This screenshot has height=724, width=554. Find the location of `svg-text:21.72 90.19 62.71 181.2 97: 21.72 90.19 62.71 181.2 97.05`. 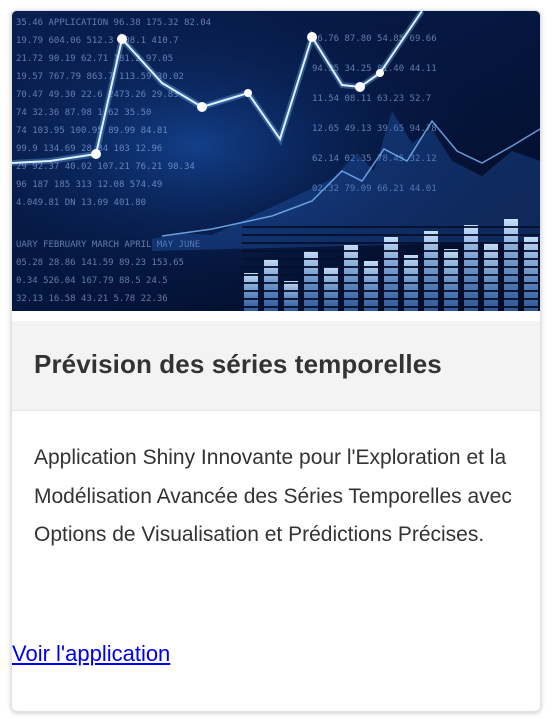

svg-text:21.72 90.19 62.71 181.2 97: 21.72 90.19 62.71 181.2 97.05 is located at coordinates (94, 59).